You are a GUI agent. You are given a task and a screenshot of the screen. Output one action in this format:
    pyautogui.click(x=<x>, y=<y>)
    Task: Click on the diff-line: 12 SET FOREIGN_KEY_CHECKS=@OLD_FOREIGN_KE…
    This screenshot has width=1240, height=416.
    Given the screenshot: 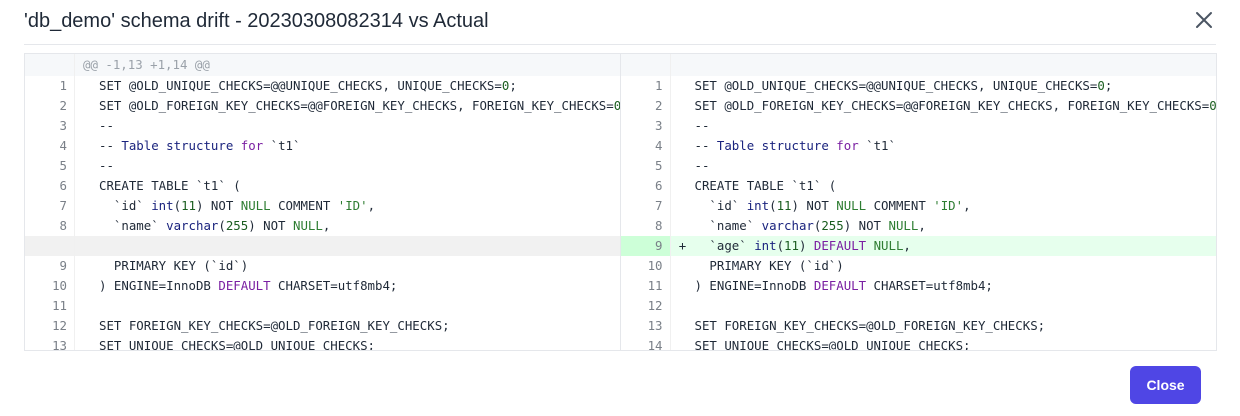 What is the action you would take?
    pyautogui.click(x=322, y=326)
    